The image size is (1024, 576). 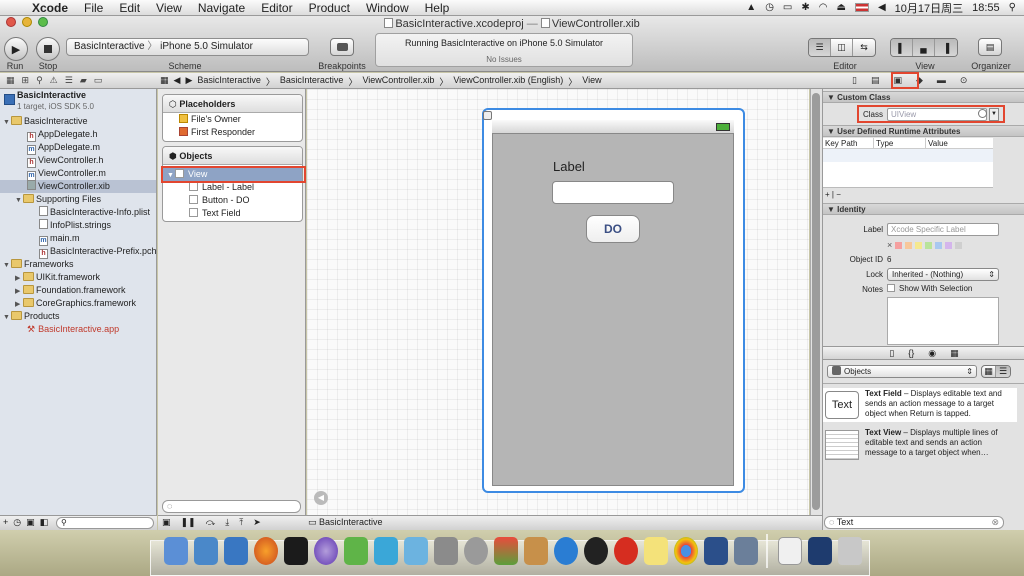 What do you see at coordinates (105, 523) in the screenshot?
I see `navigator-search-input: ⚲` at bounding box center [105, 523].